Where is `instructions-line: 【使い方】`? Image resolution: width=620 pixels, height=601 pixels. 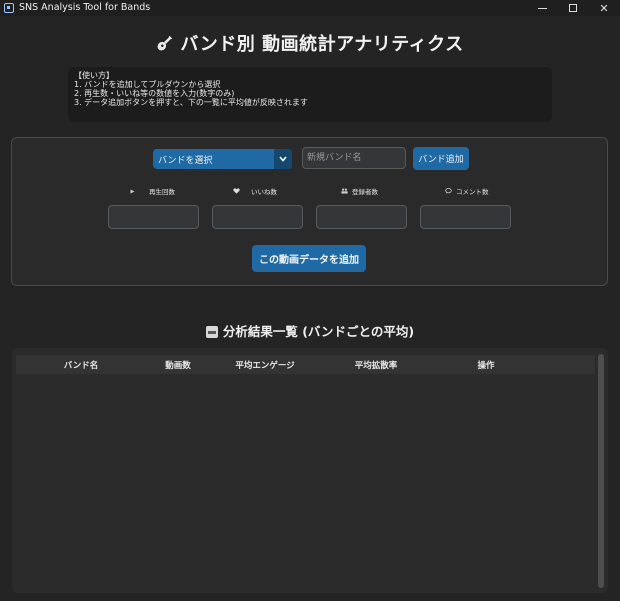
instructions-line: 【使い方】 is located at coordinates (94, 75).